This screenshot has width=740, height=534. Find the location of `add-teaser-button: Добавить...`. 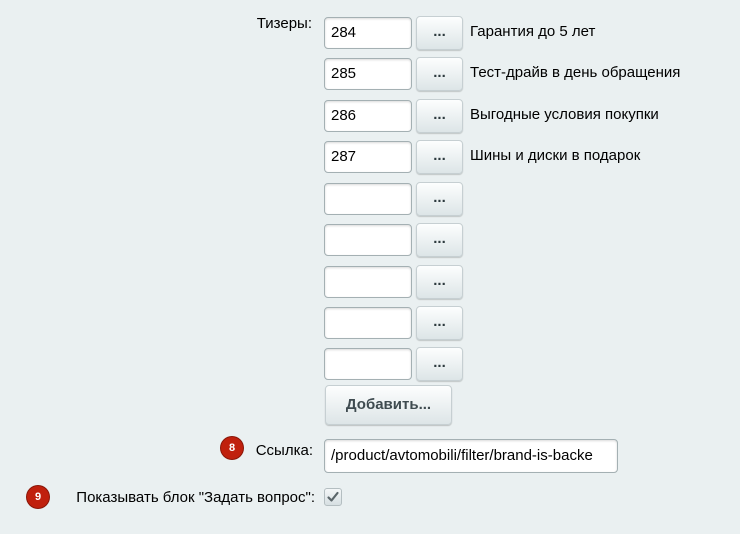

add-teaser-button: Добавить... is located at coordinates (388, 405).